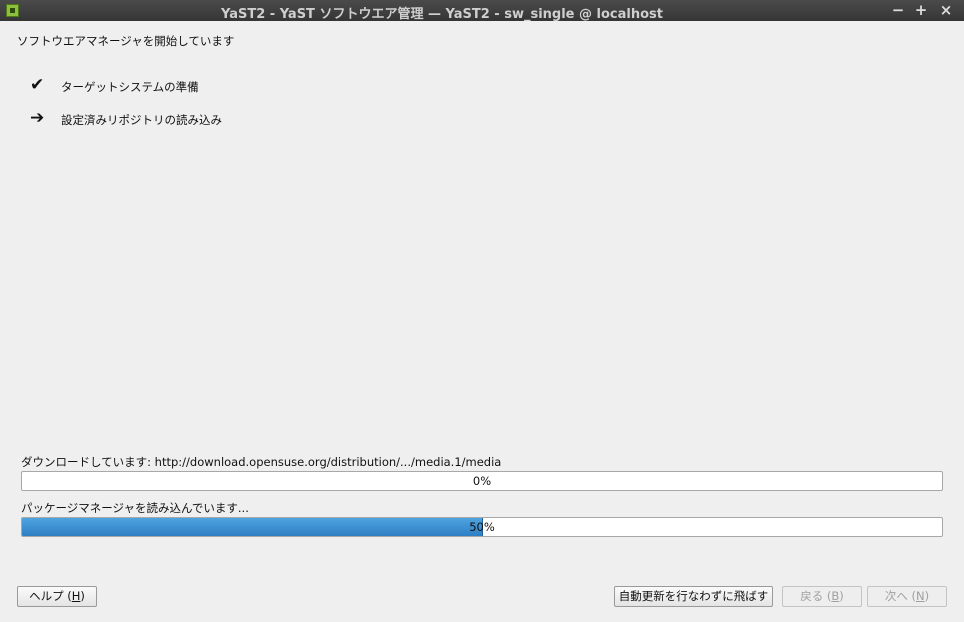 This screenshot has width=964, height=622. I want to click on close-button: ×, so click(946, 10).